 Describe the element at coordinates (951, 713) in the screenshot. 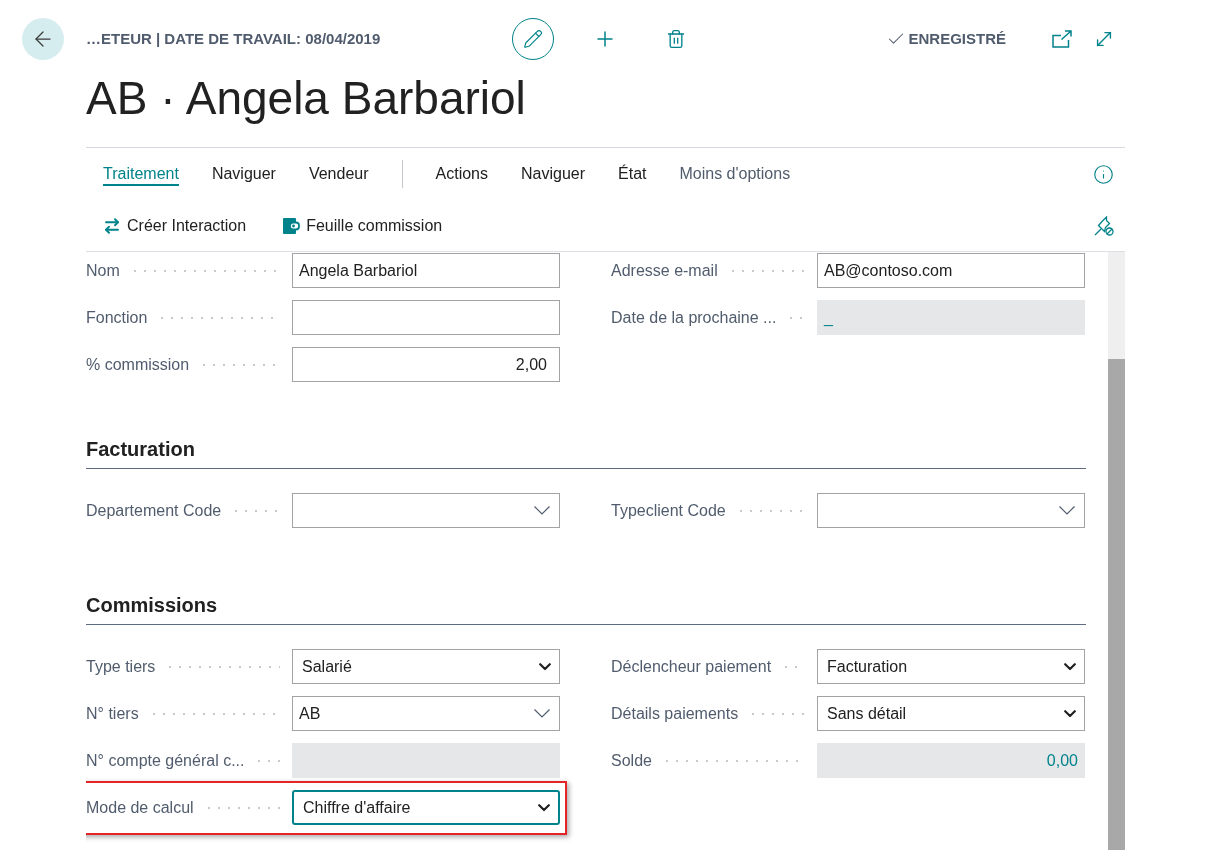

I see `dropdown: Sans détail` at that location.